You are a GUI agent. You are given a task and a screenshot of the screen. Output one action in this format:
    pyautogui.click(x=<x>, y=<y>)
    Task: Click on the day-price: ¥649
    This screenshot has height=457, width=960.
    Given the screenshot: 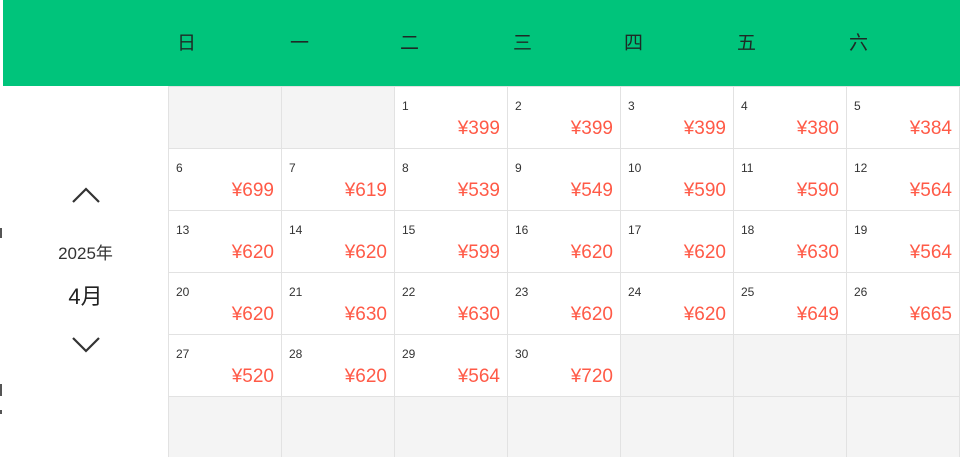 What is the action you would take?
    pyautogui.click(x=817, y=314)
    